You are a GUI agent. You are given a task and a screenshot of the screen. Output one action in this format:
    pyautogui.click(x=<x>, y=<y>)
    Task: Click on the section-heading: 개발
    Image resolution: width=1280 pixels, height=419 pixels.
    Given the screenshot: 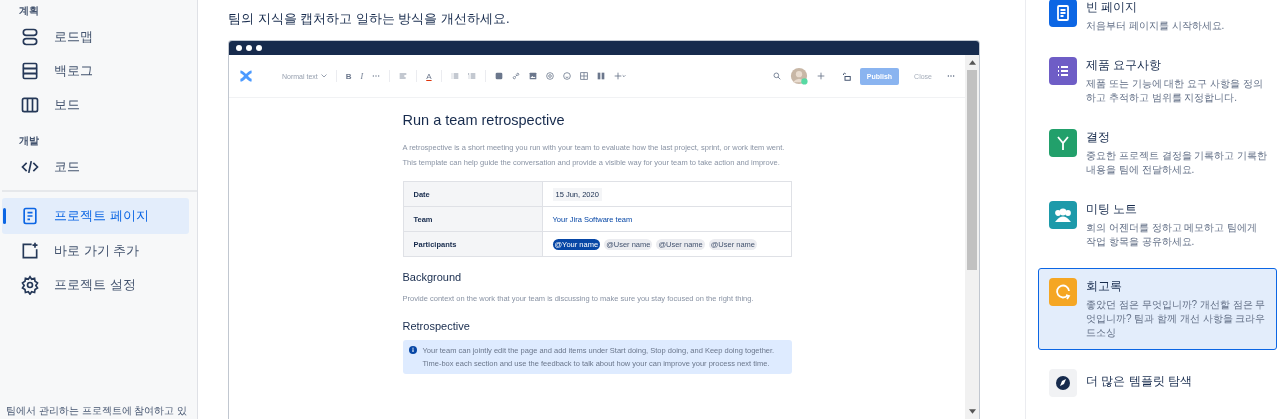 What is the action you would take?
    pyautogui.click(x=29, y=141)
    